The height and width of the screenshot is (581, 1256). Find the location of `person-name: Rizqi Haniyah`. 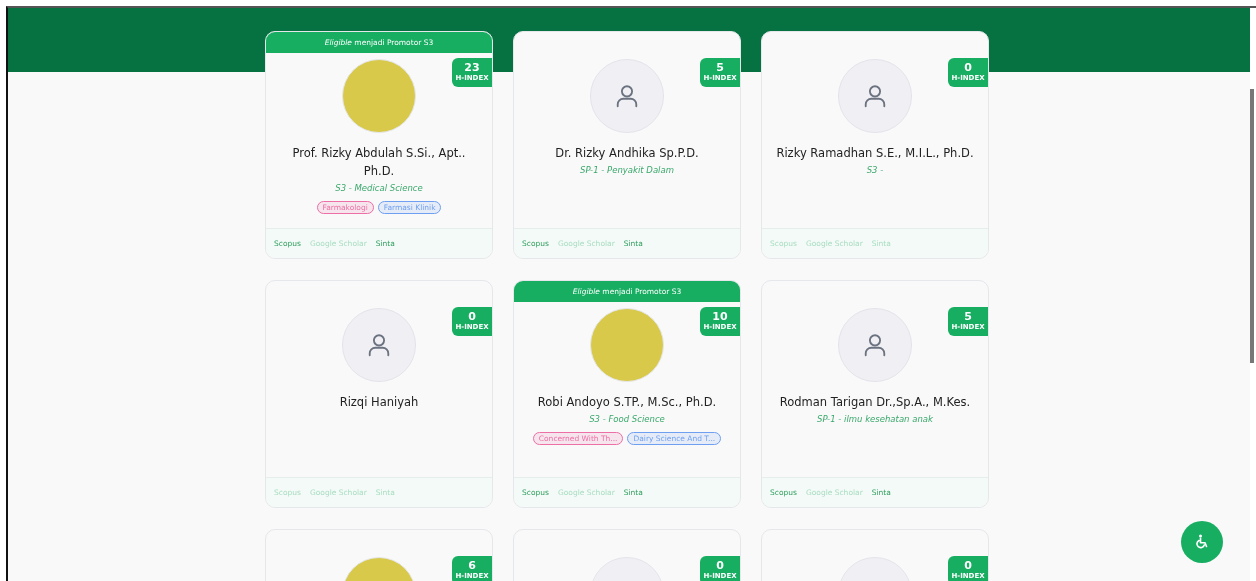

person-name: Rizqi Haniyah is located at coordinates (379, 402).